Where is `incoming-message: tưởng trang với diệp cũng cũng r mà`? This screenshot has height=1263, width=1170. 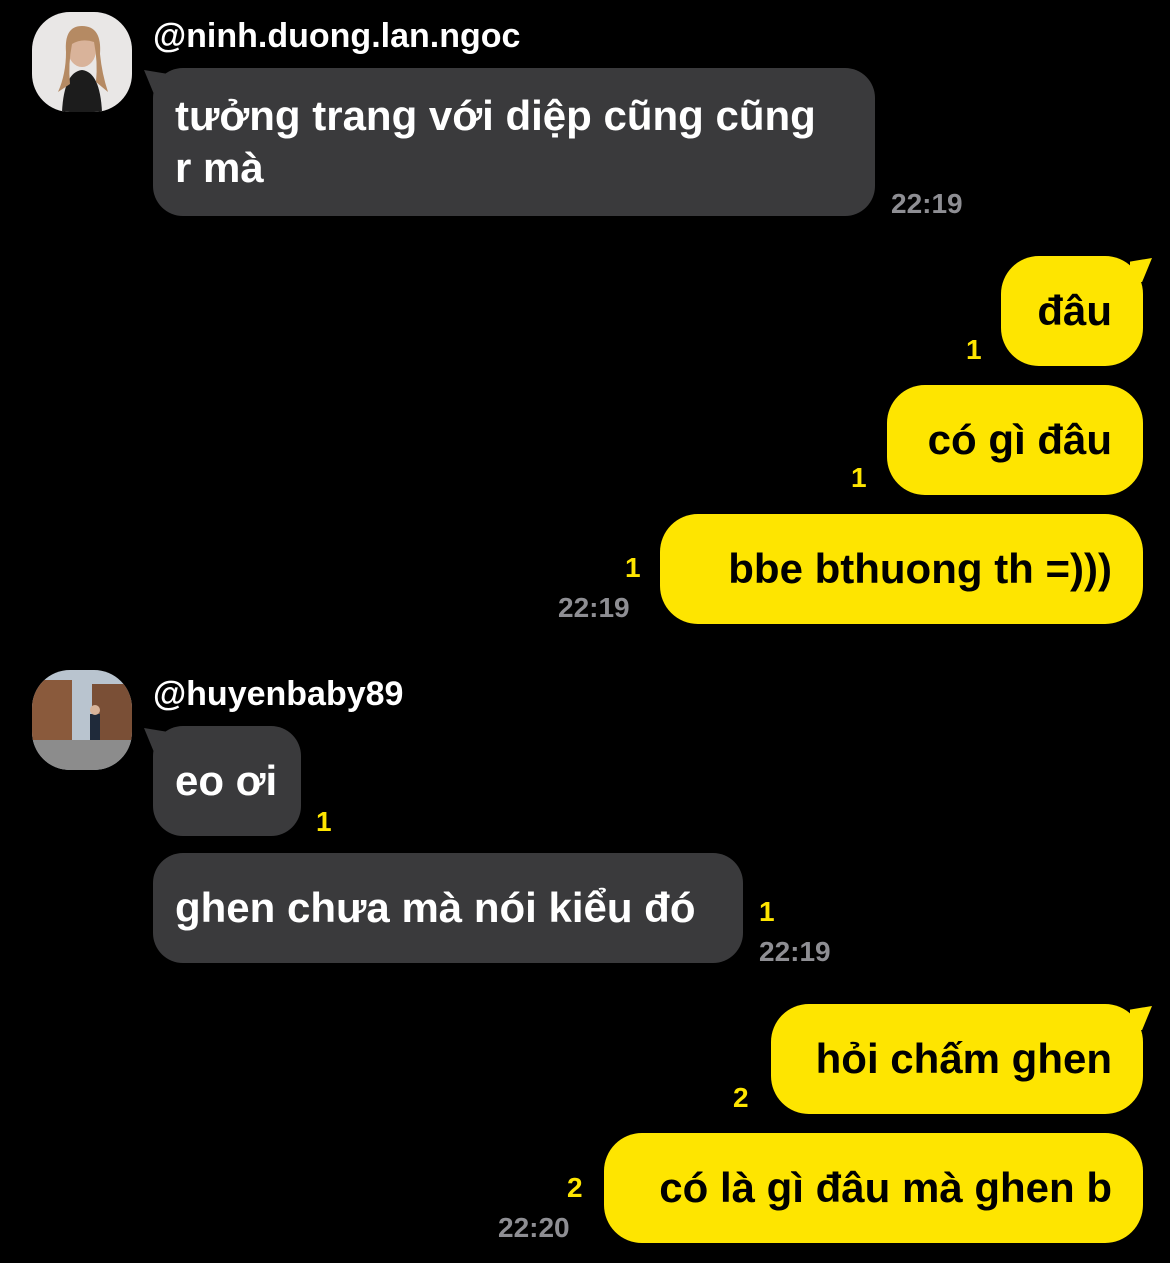 incoming-message: tưởng trang với diệp cũng cũng r mà is located at coordinates (514, 142).